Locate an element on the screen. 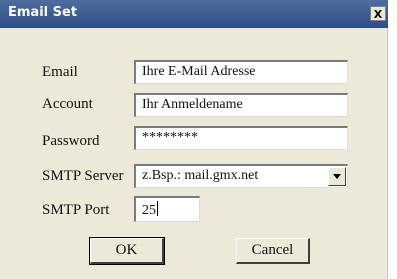 The height and width of the screenshot is (279, 397). smtp-port-label: SMTP Port is located at coordinates (76, 210).